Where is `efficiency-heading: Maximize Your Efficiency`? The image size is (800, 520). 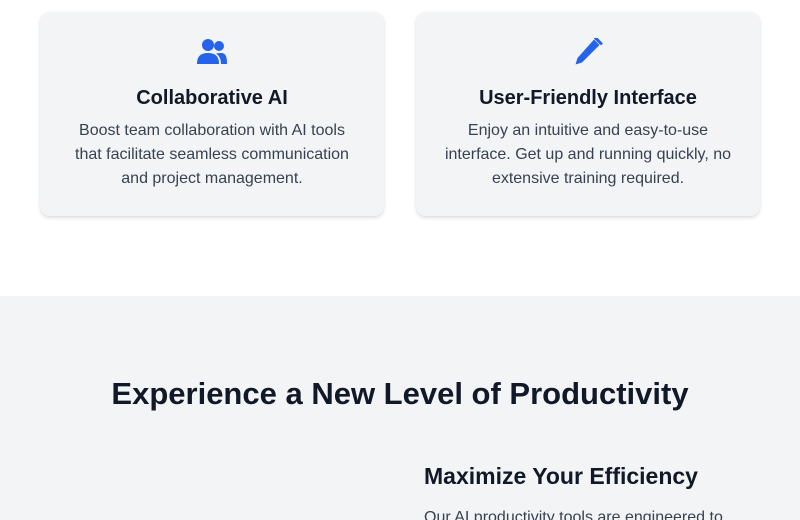
efficiency-heading: Maximize Your Efficiency is located at coordinates (561, 476).